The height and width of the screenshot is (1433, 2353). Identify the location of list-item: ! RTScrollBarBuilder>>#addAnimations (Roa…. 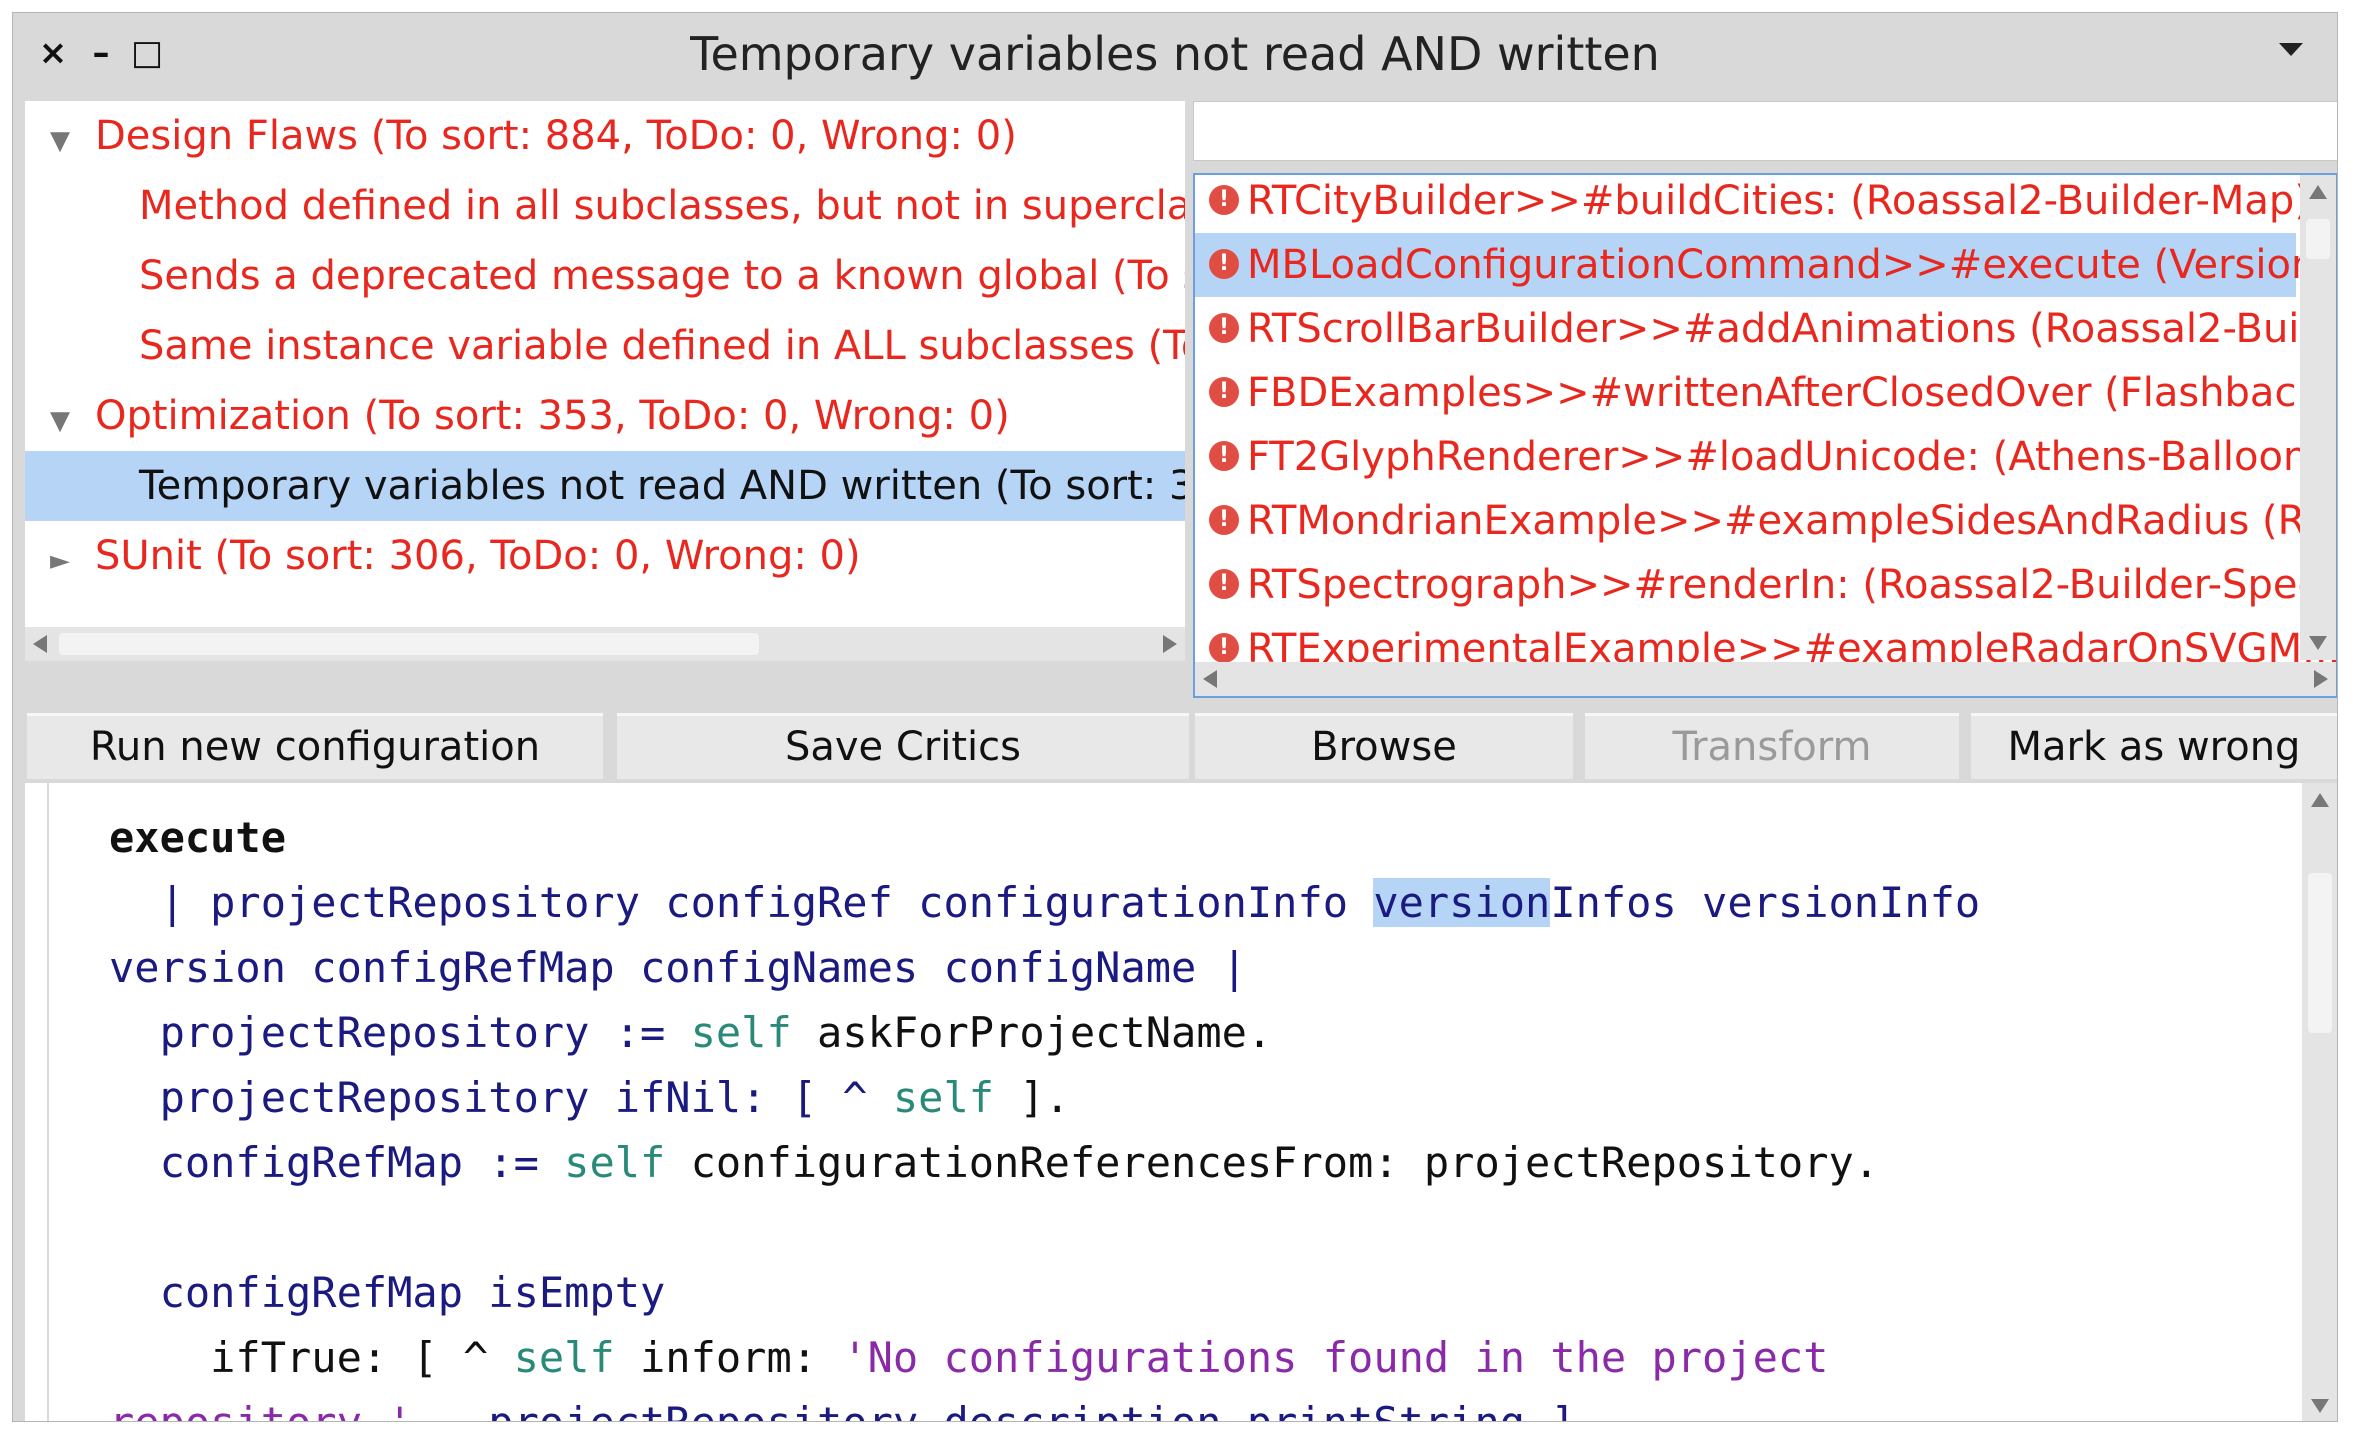
(1765, 329).